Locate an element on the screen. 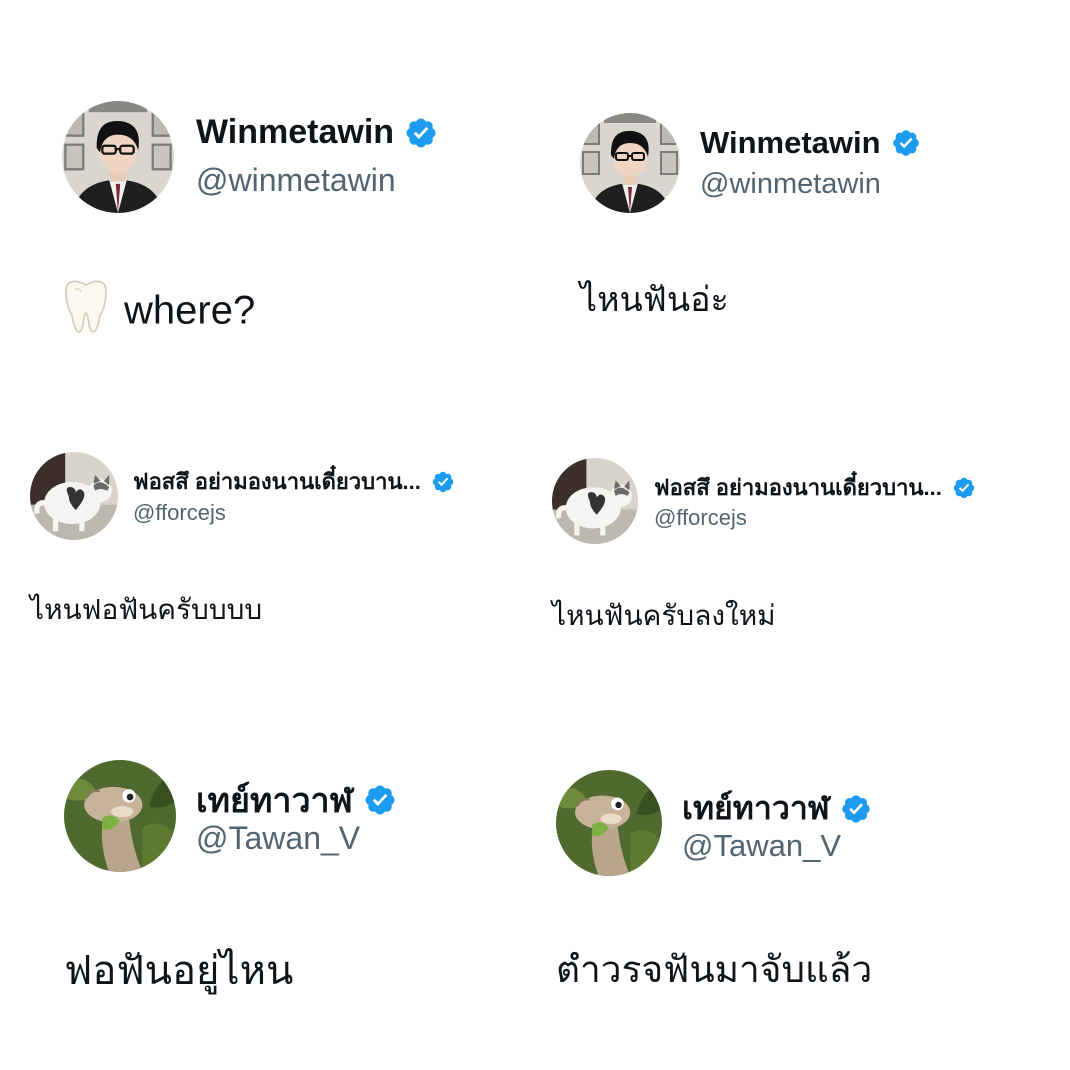 Image resolution: width=1070 pixels, height=1070 pixels. tweet-text: ไหนฟันครับลงใหม่ is located at coordinates (664, 615).